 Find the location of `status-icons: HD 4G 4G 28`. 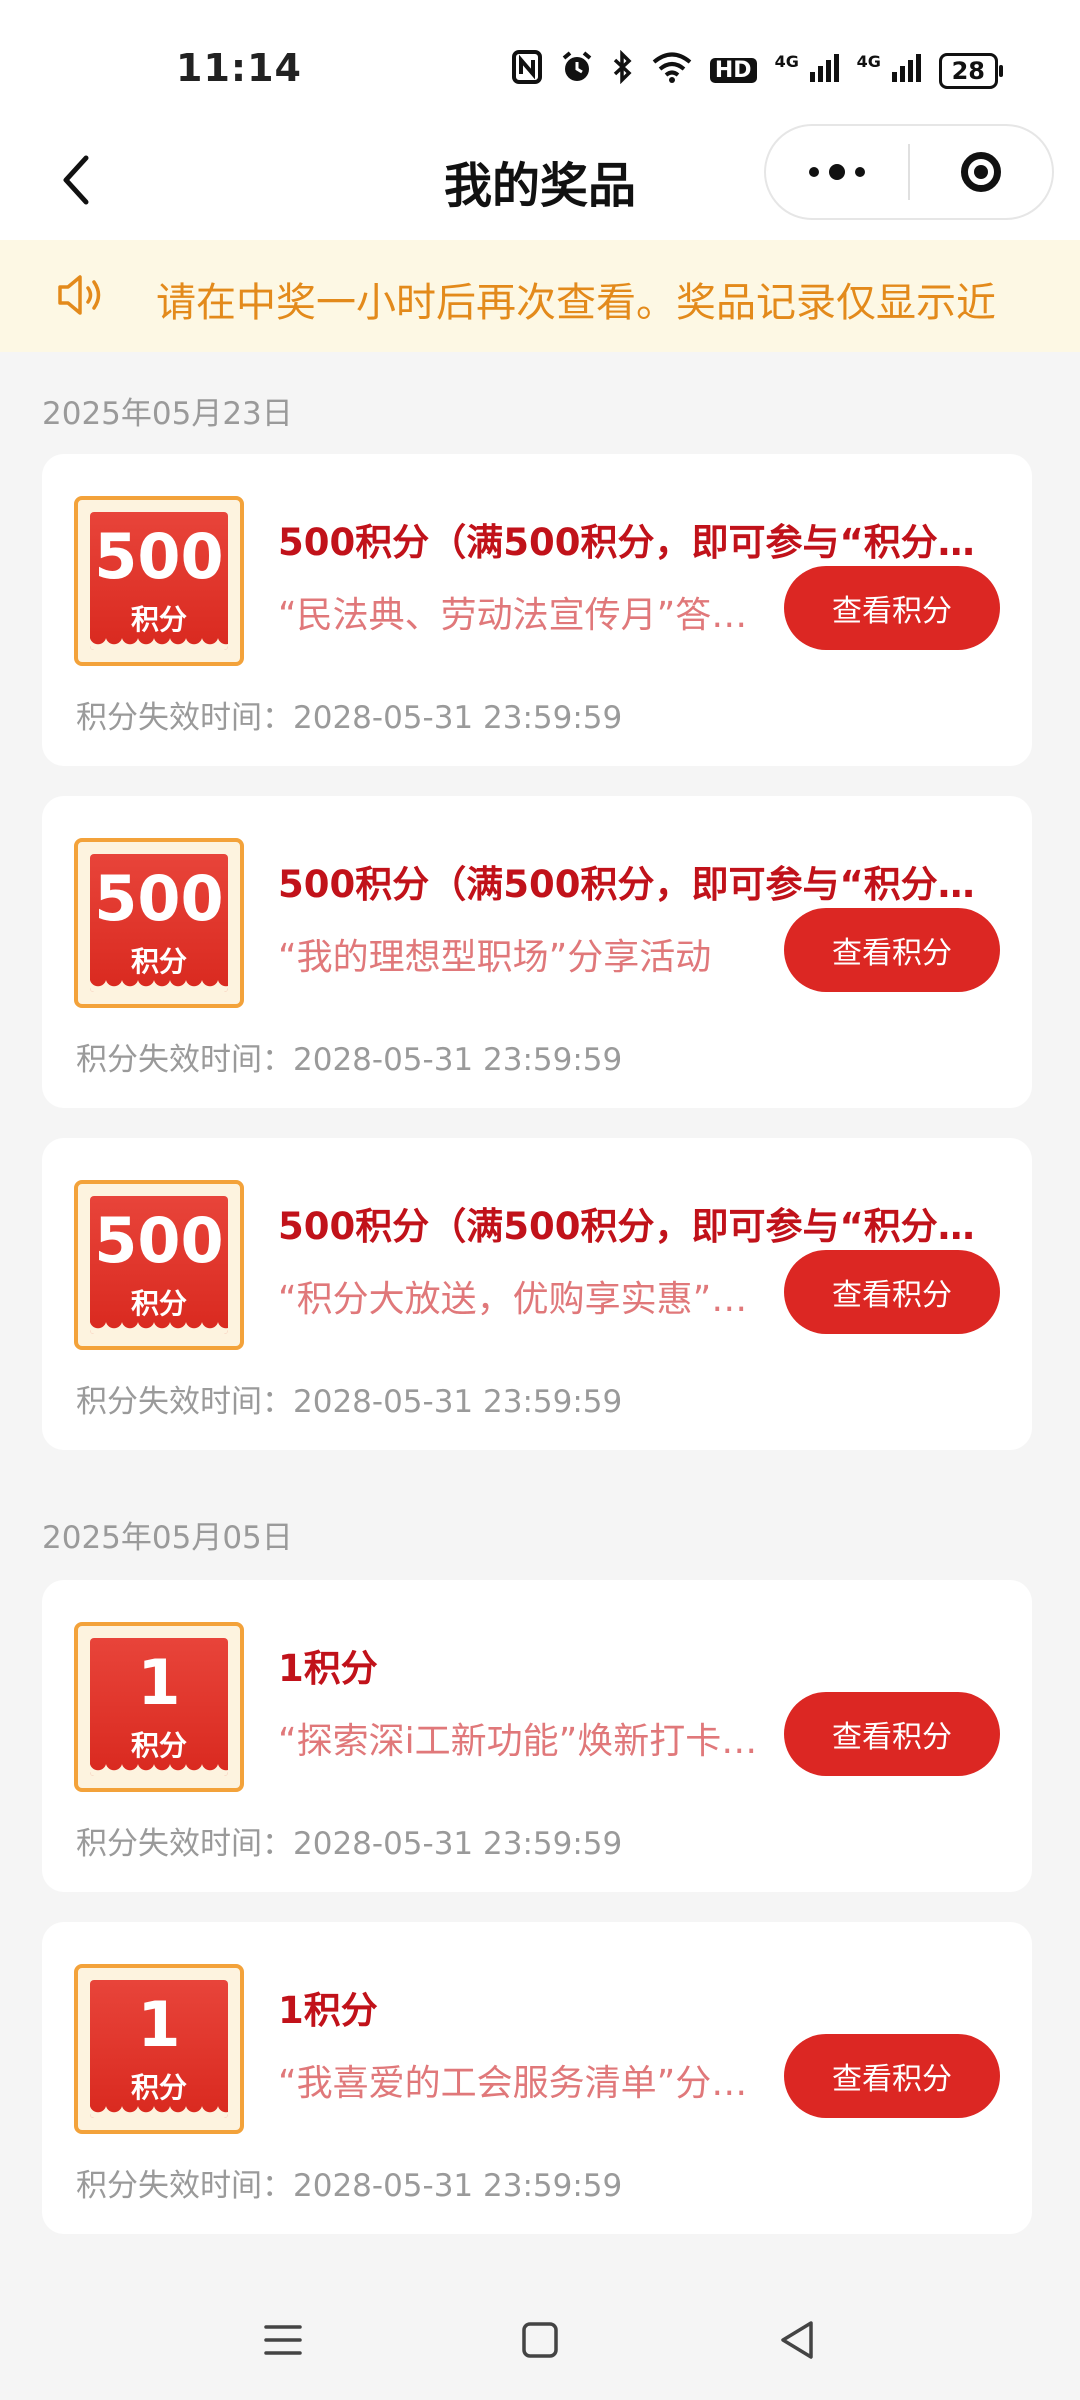

status-icons: HD 4G 4G 28 is located at coordinates (757, 70).